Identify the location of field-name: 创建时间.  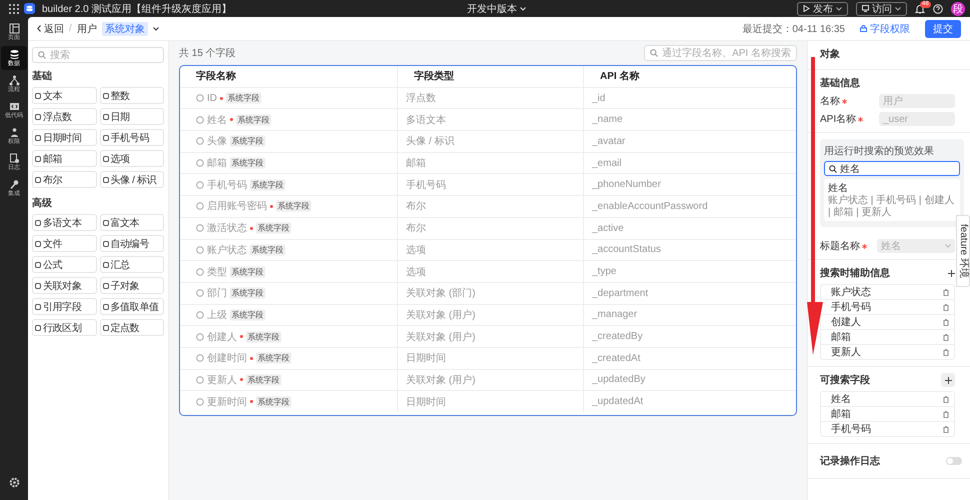
(227, 359).